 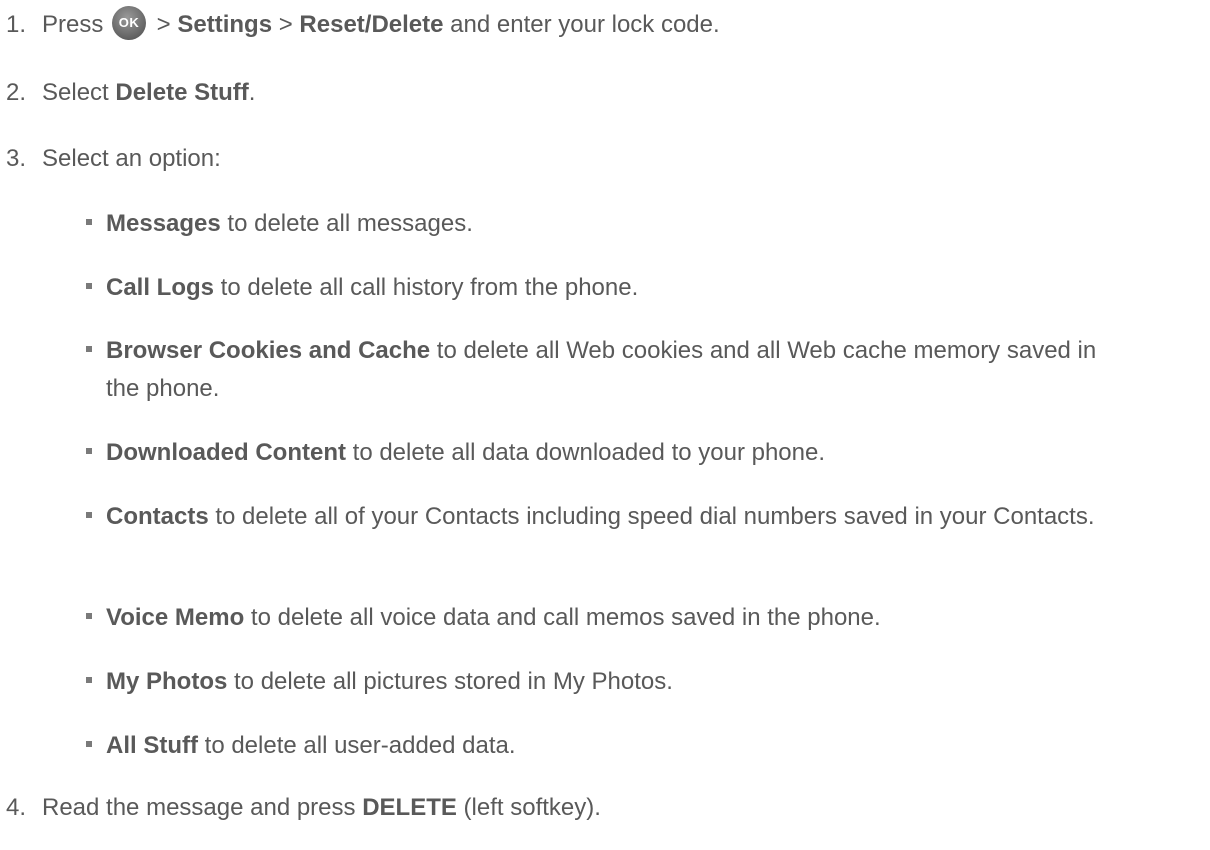 What do you see at coordinates (152, 745) in the screenshot?
I see `option-title: All Stuff` at bounding box center [152, 745].